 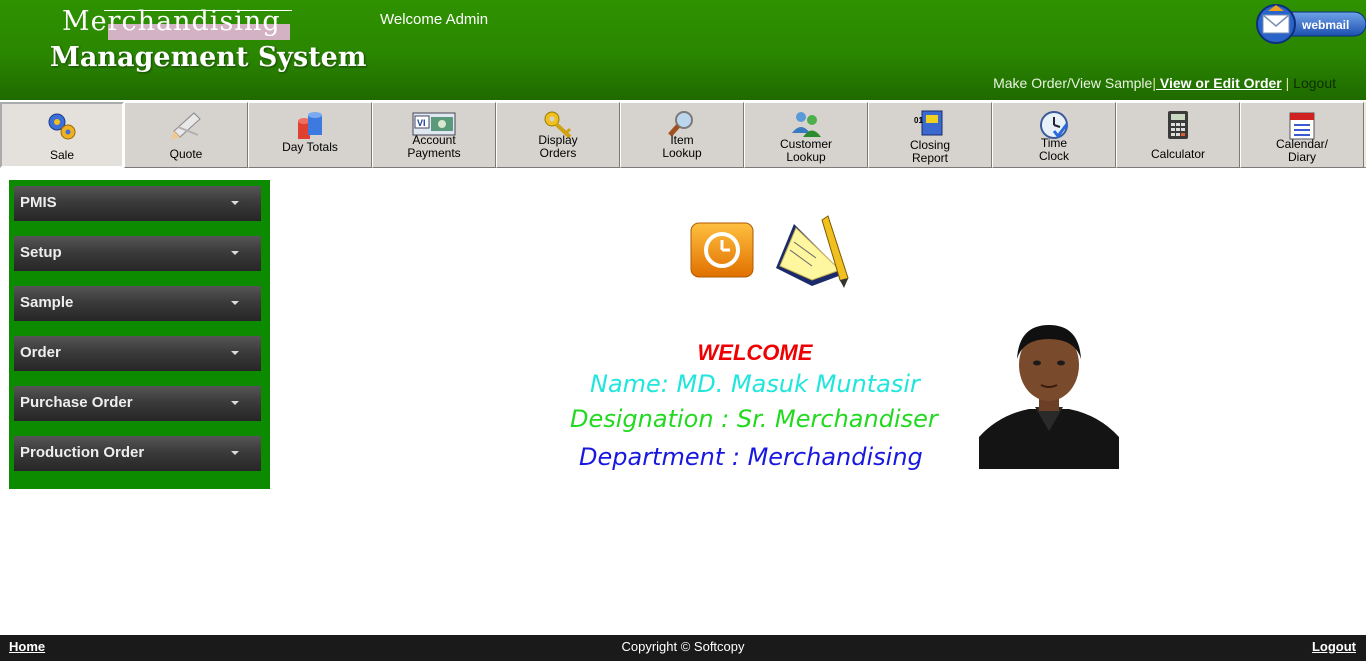 I want to click on sidebar-item-pmis: PMIS, so click(x=137, y=203).